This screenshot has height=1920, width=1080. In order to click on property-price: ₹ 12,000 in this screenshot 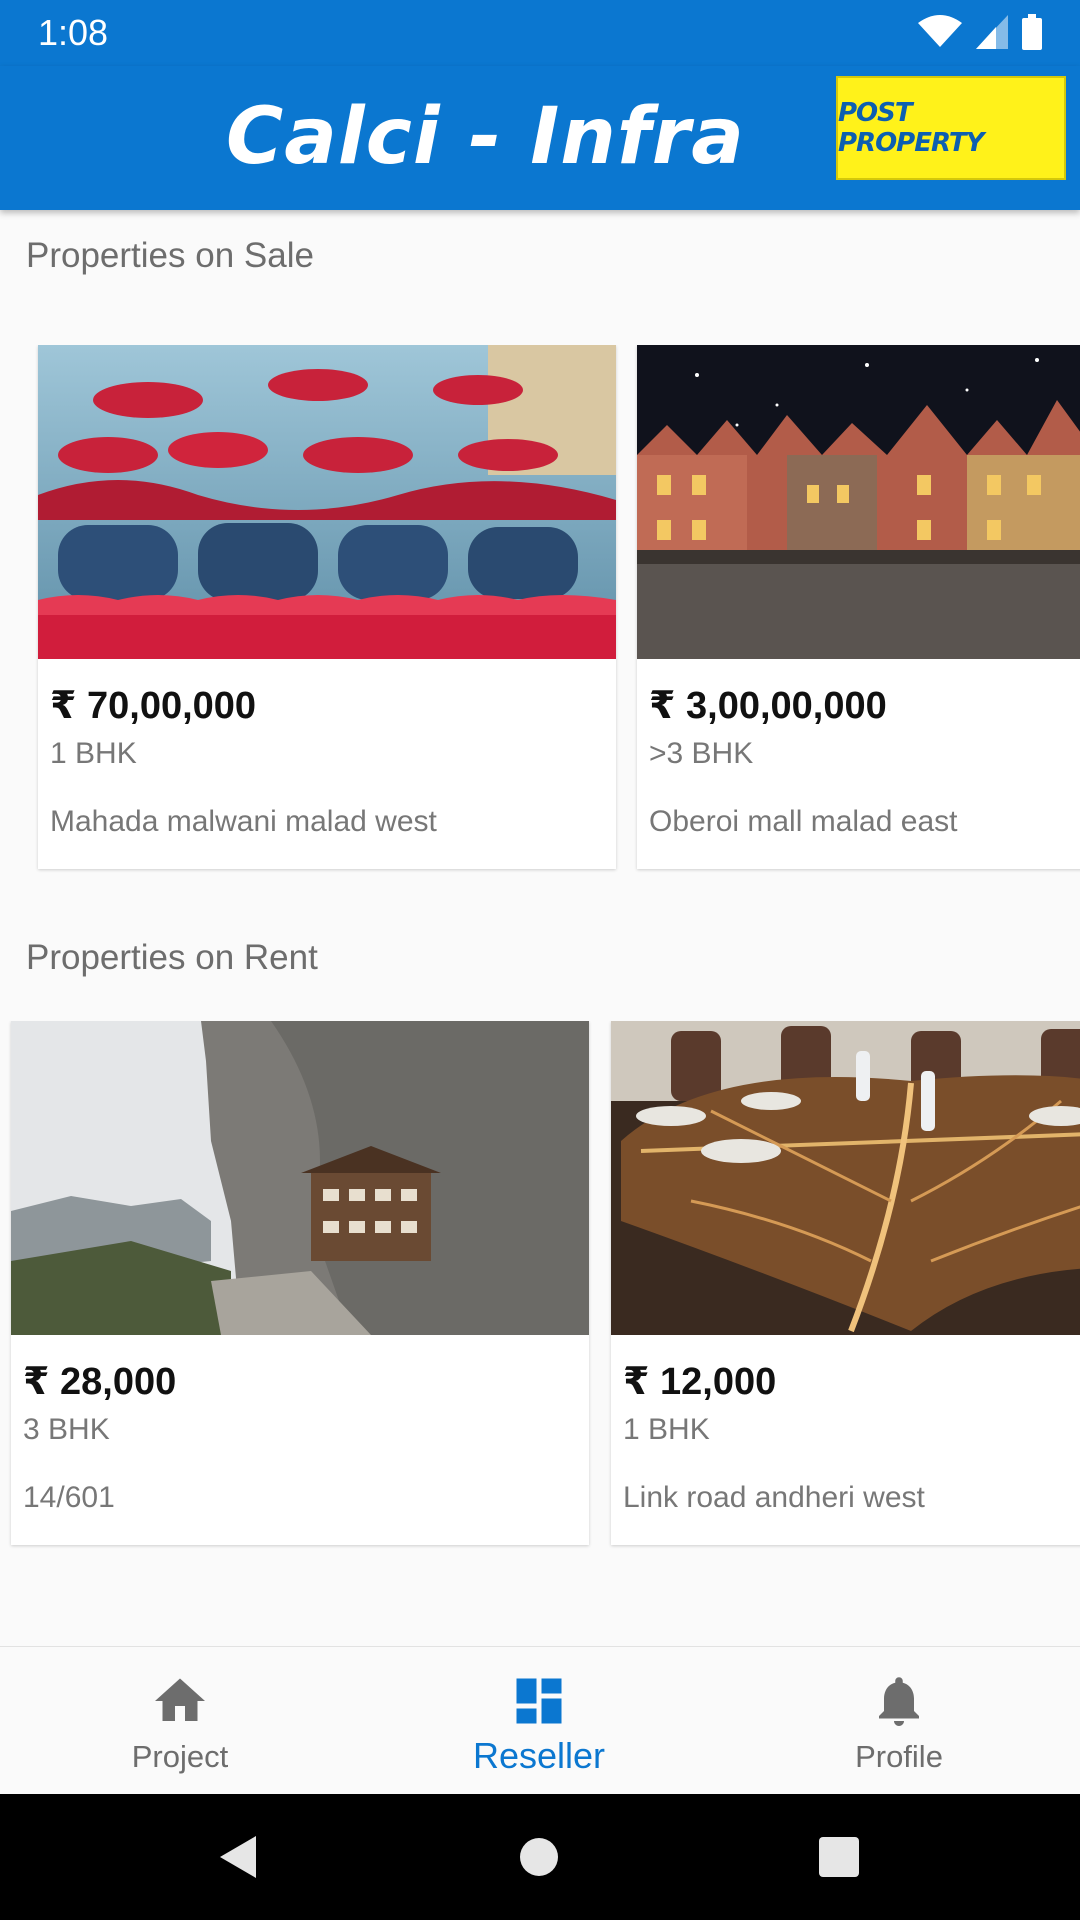, I will do `click(700, 1382)`.